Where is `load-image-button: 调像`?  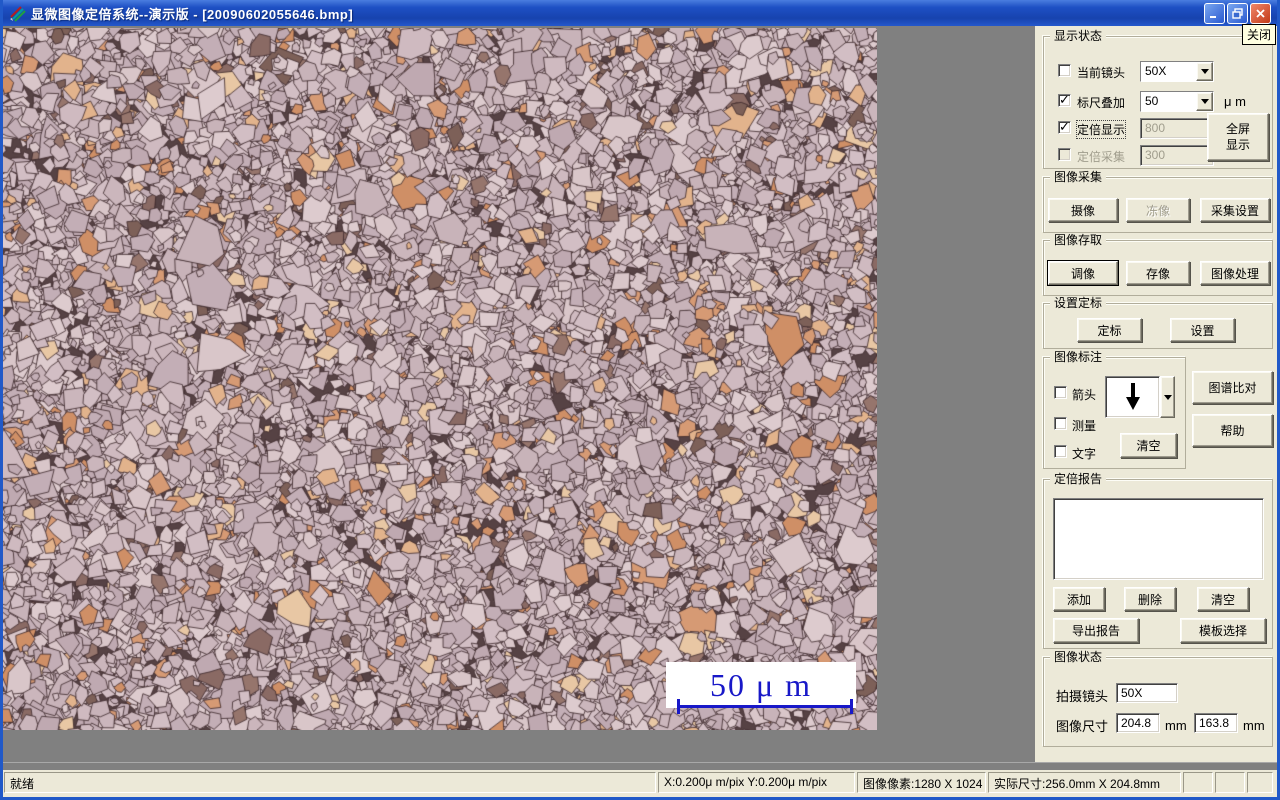 load-image-button: 调像 is located at coordinates (1083, 273).